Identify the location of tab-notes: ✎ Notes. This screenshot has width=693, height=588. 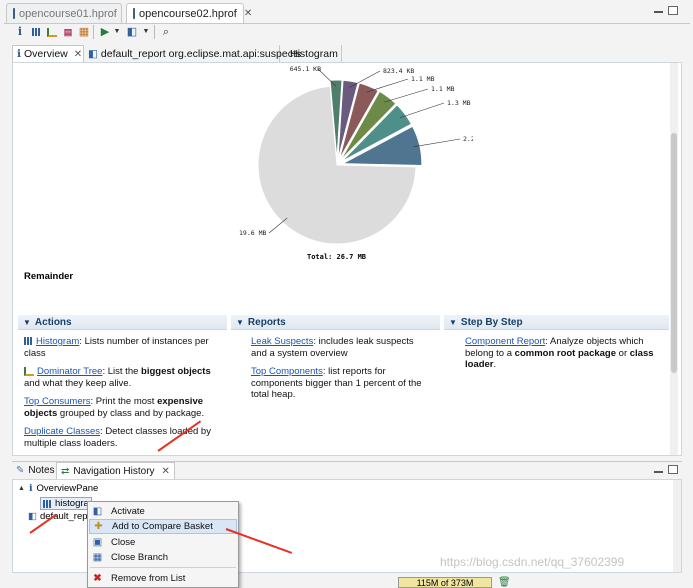
(35, 470).